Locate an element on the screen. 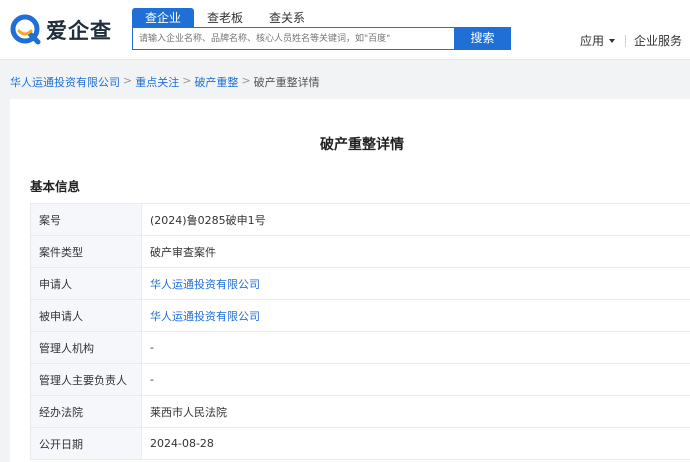  table-row: 申请人 华人运通投资有限公司 is located at coordinates (360, 283).